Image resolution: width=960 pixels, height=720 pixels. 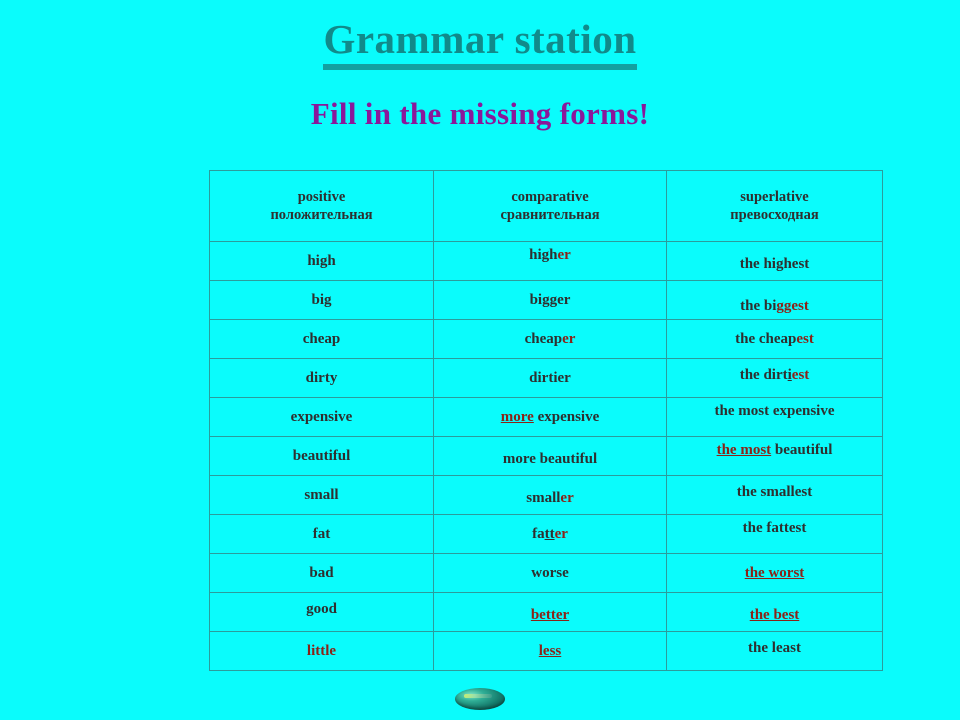 I want to click on text-fragment: expensive, so click(x=566, y=416).